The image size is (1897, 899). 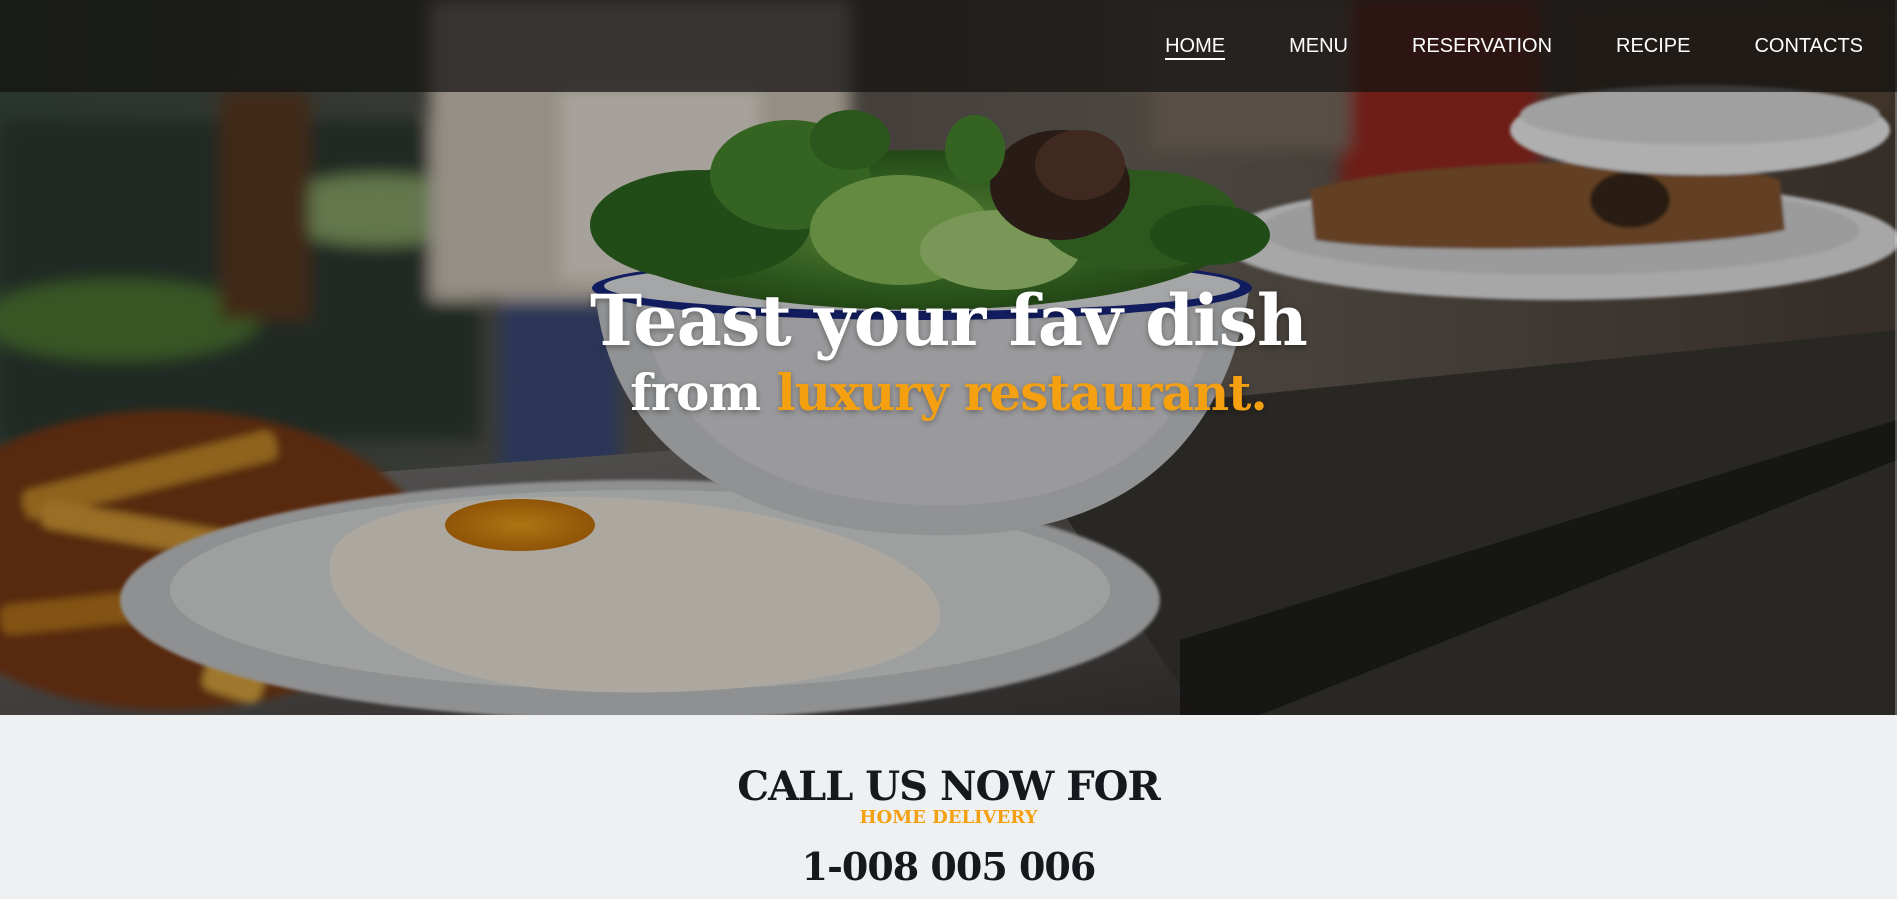 What do you see at coordinates (948, 817) in the screenshot?
I see `call-subtitle: HOME DELIVERY` at bounding box center [948, 817].